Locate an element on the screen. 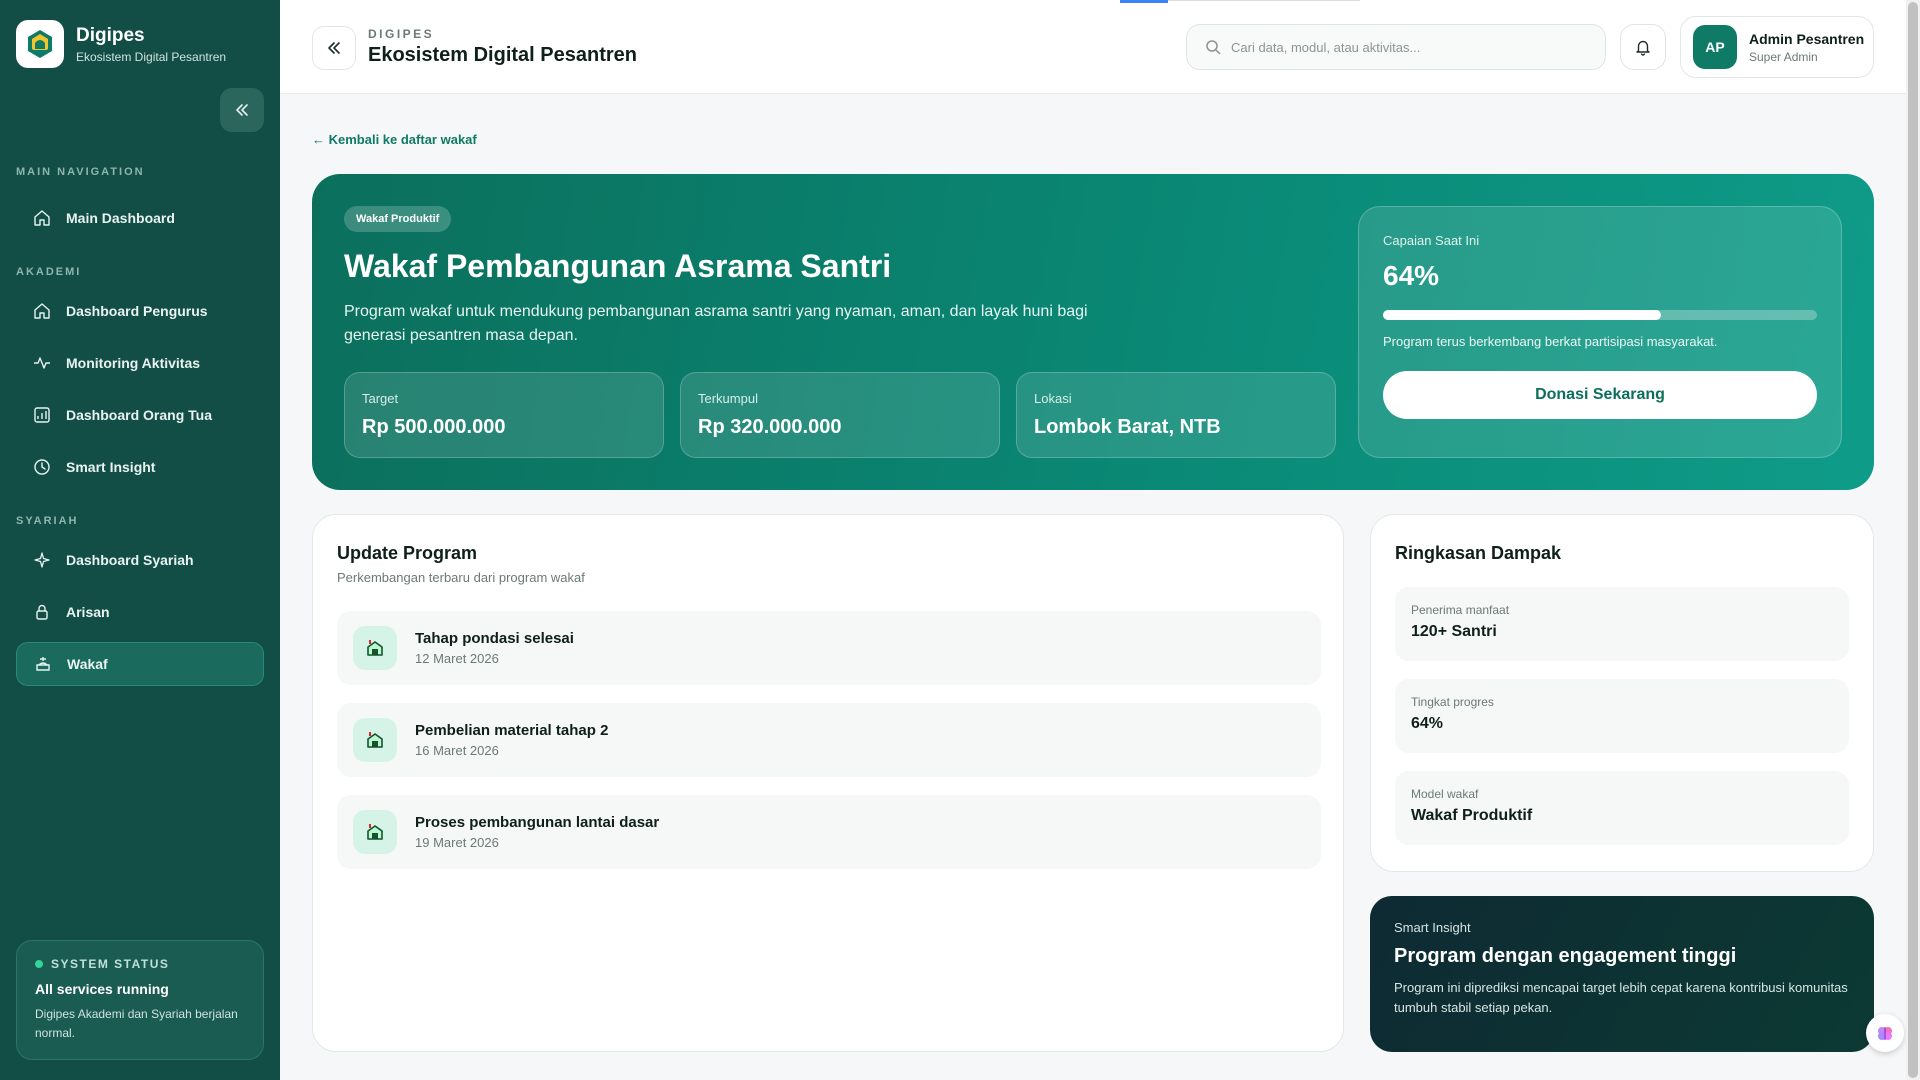  category-badge: Wakaf Produktif is located at coordinates (398, 219).